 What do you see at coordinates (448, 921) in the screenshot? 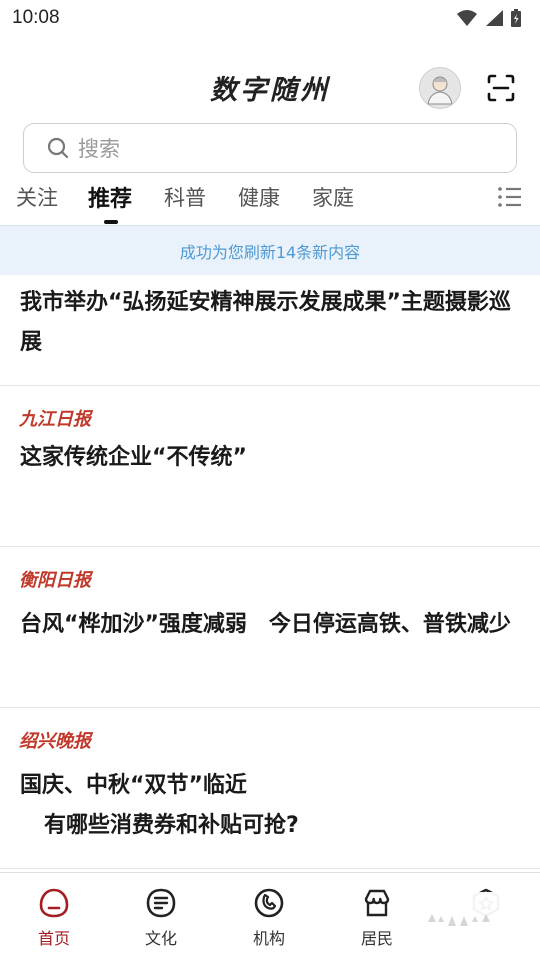
I see `watermark-icon` at bounding box center [448, 921].